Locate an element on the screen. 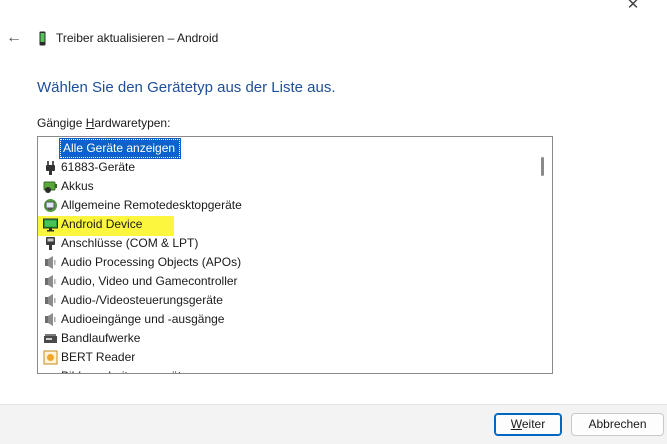 The image size is (667, 444). battery-icon is located at coordinates (50, 186).